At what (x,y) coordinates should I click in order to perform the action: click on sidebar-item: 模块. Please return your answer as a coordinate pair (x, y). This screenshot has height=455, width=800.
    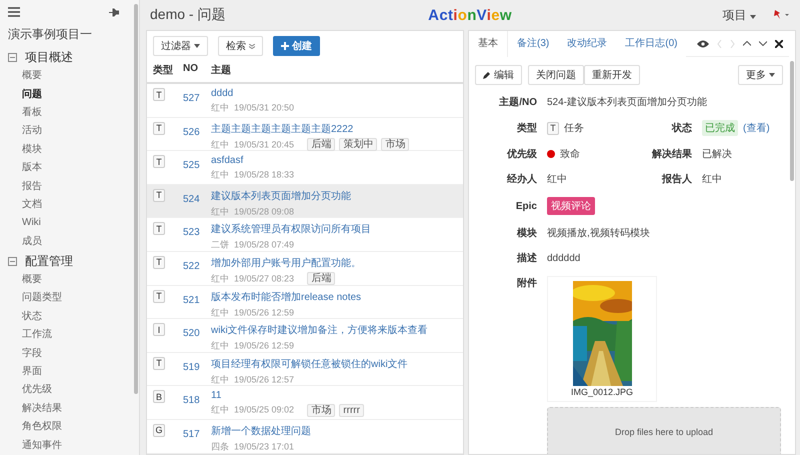
    Looking at the image, I should click on (70, 150).